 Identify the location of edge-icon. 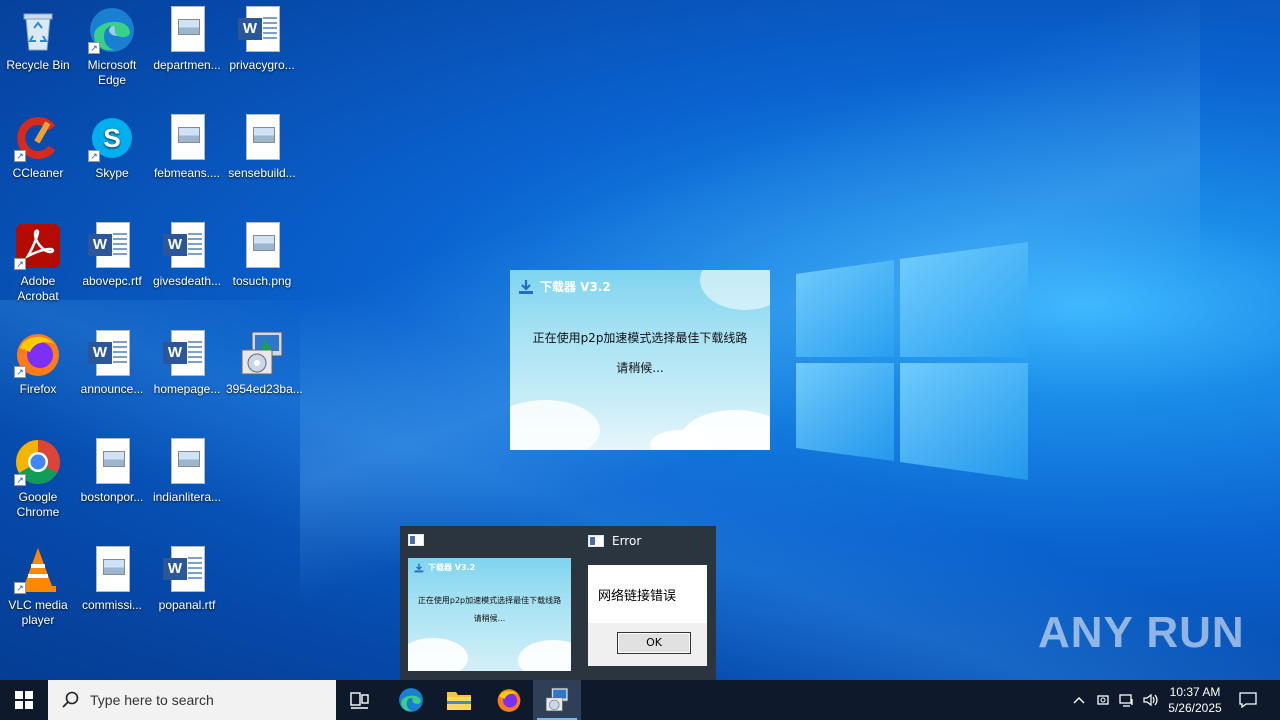
(411, 700).